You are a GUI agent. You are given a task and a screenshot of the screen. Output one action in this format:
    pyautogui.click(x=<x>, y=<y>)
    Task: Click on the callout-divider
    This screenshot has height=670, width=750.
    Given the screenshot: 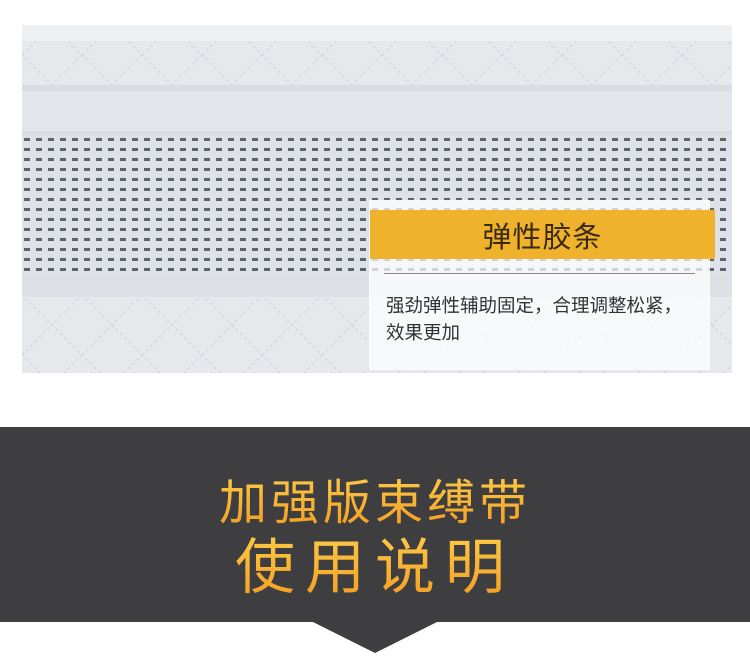 What is the action you would take?
    pyautogui.click(x=539, y=273)
    